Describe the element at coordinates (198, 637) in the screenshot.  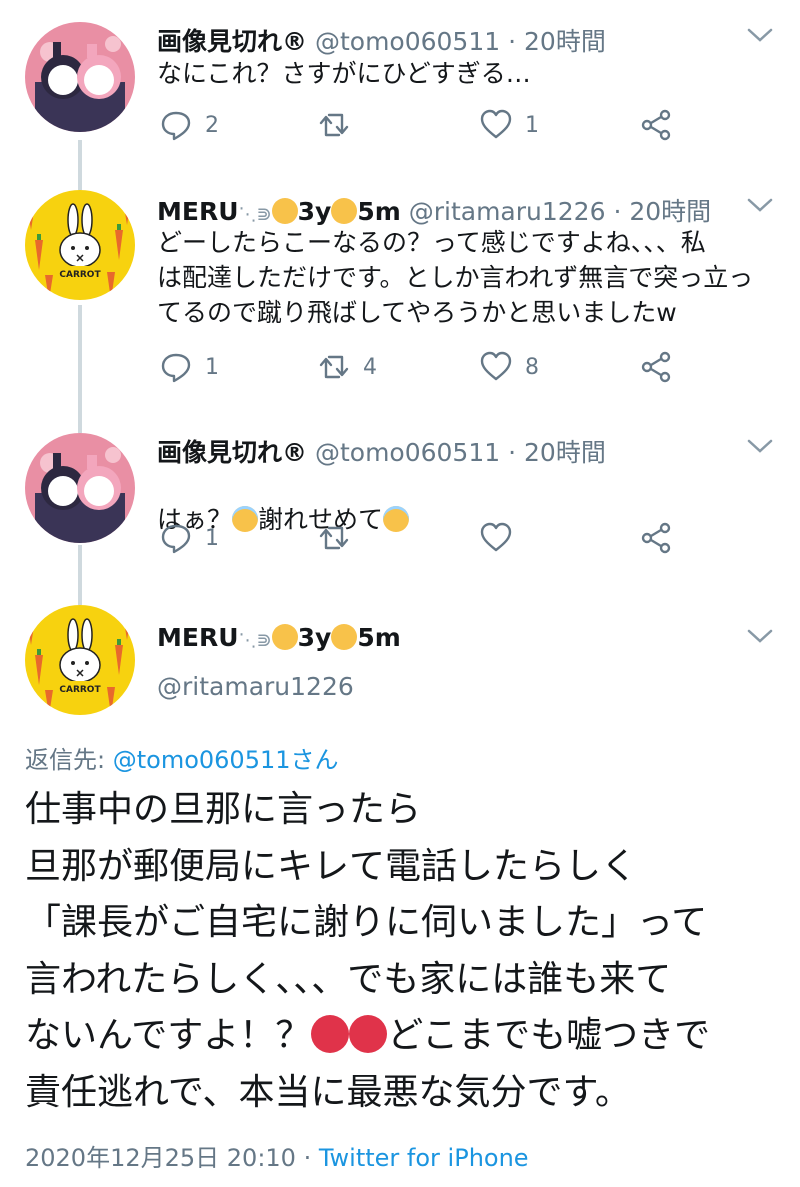
I see `display-name: MERU` at that location.